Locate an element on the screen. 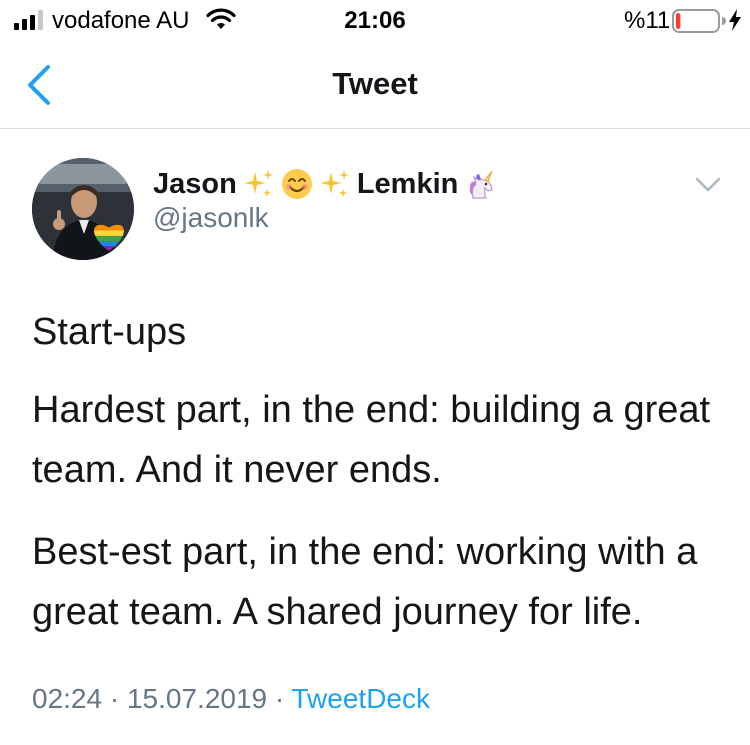 The image size is (750, 745). charging-bolt-icon is located at coordinates (735, 20).